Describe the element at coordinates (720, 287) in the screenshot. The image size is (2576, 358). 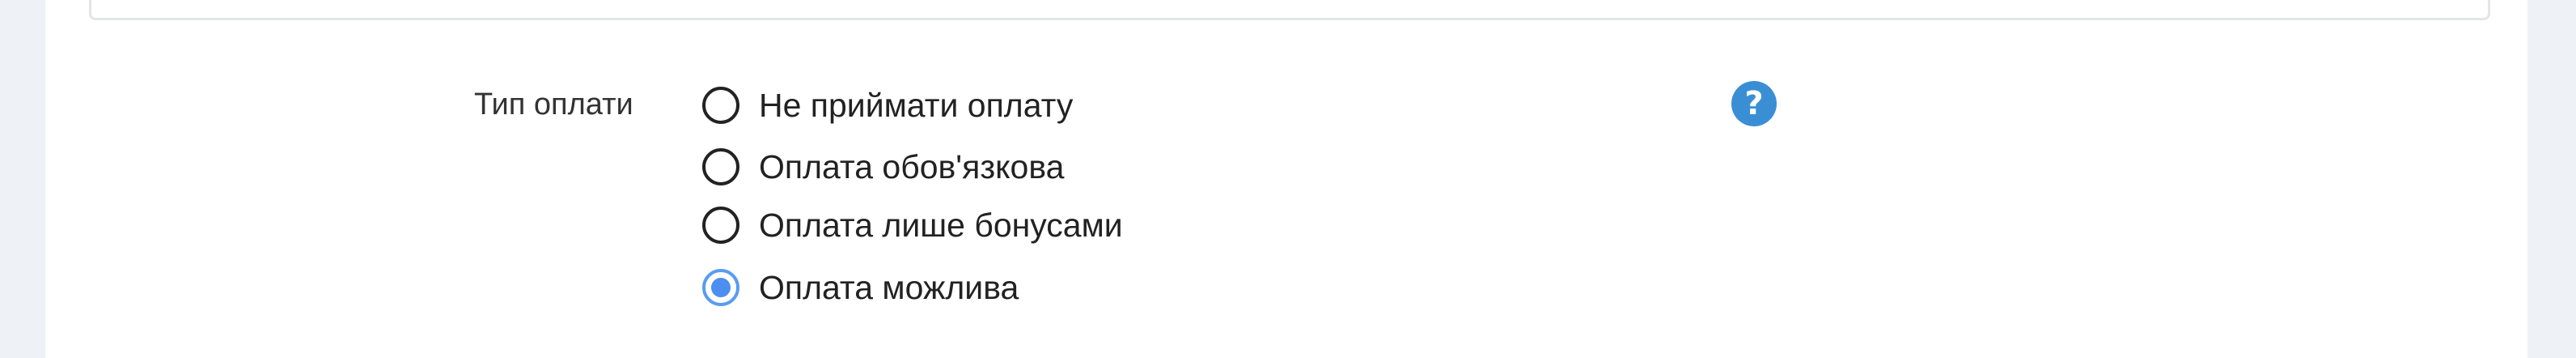
I see `radio-button-selected` at that location.